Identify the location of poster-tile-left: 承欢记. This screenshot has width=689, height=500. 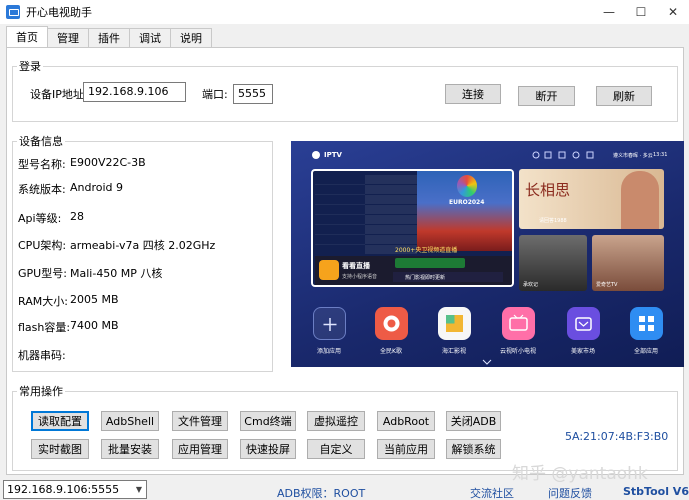
(553, 263).